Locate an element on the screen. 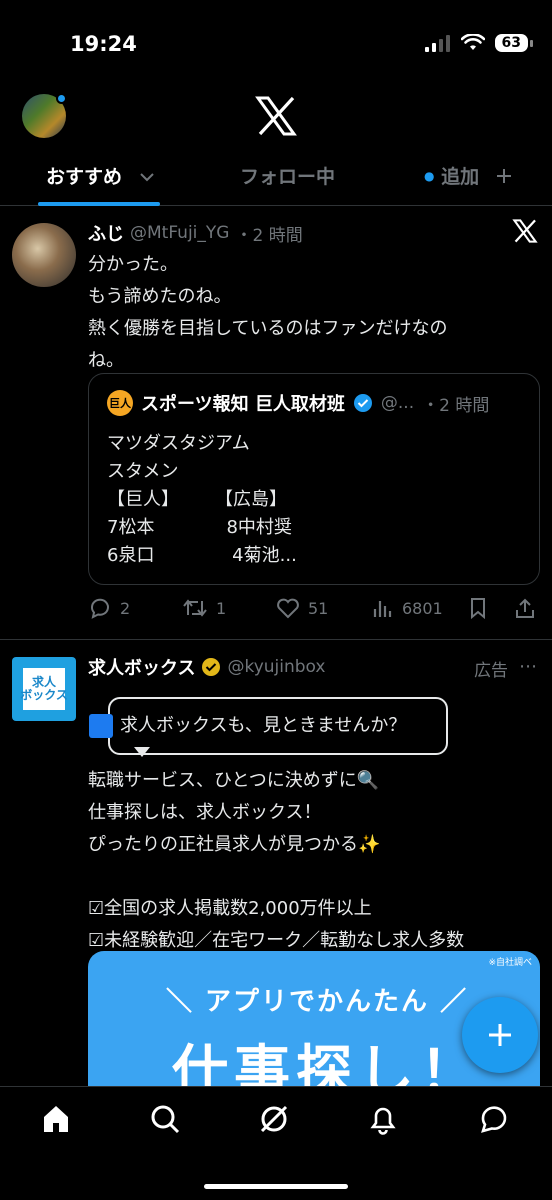 The height and width of the screenshot is (1200, 552). active-tab-indicator is located at coordinates (99, 204).